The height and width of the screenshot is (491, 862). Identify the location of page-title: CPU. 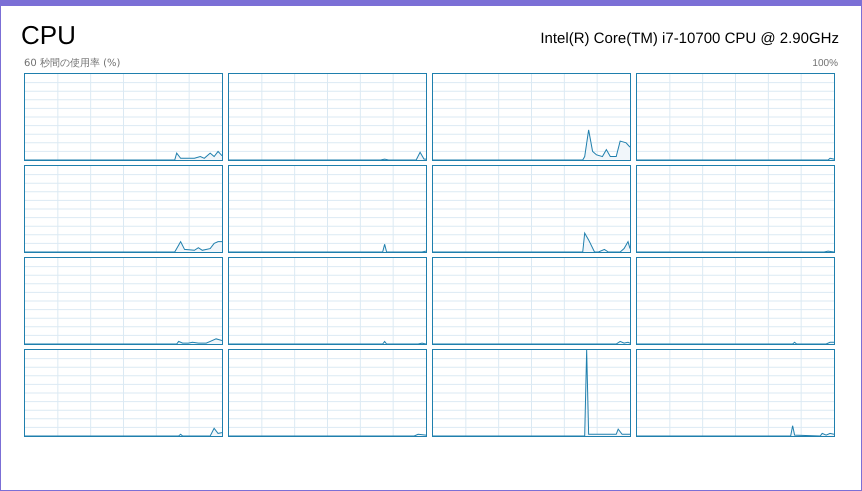
(48, 35).